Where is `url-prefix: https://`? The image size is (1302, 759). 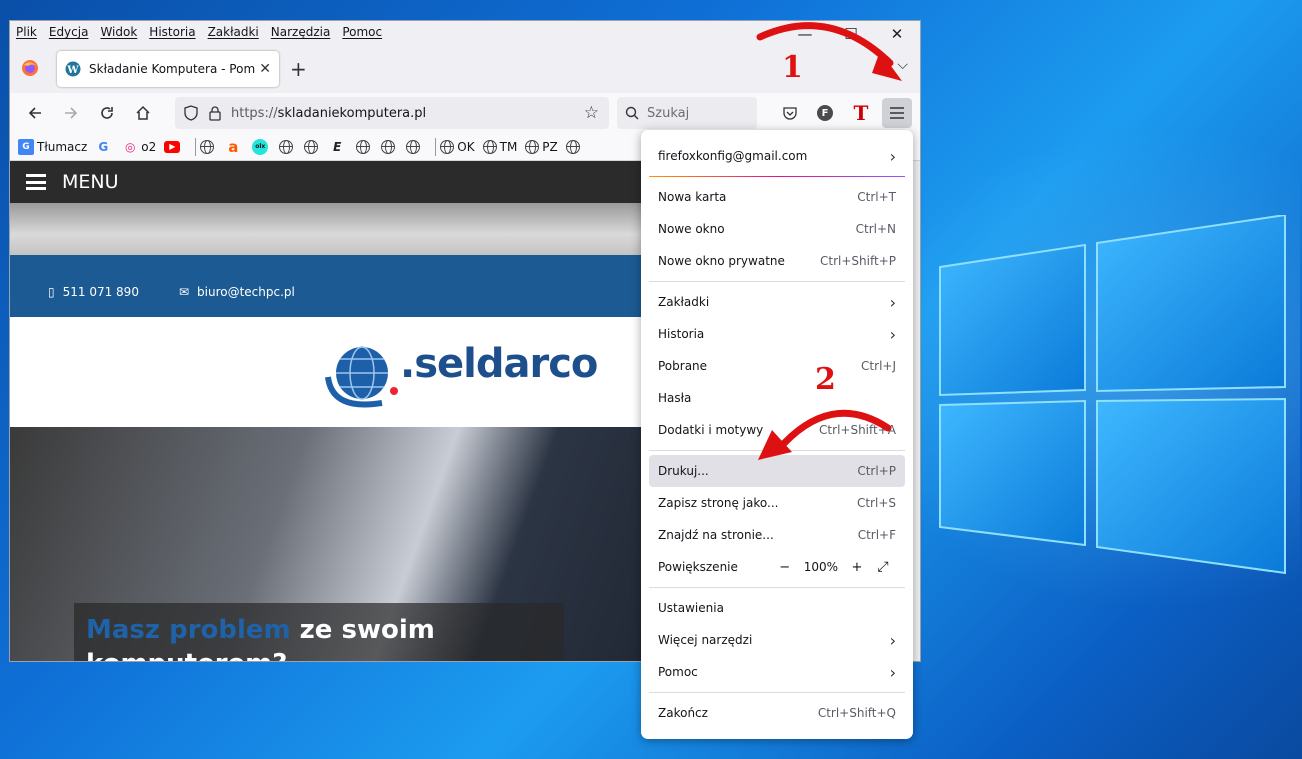
url-prefix: https:// is located at coordinates (254, 113).